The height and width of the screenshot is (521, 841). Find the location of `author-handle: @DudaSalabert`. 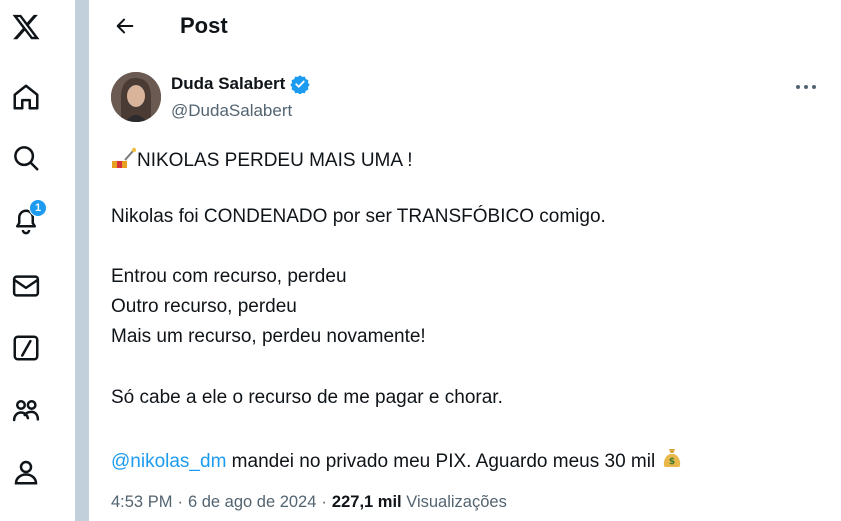

author-handle: @DudaSalabert is located at coordinates (231, 111).